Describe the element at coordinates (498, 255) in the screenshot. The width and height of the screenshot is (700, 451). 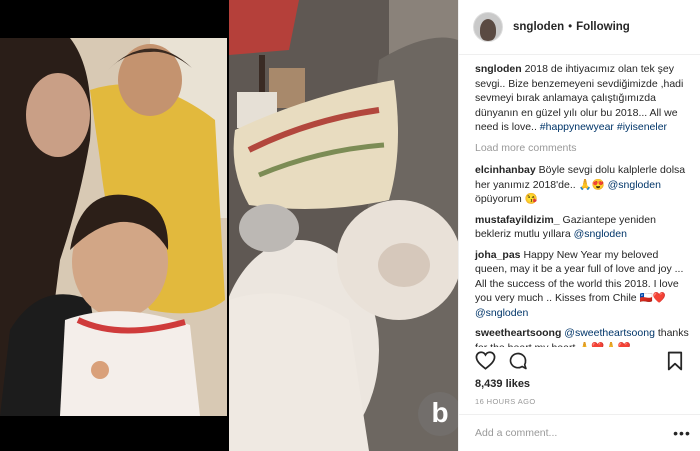
I see `comment-username: joha_pas` at that location.